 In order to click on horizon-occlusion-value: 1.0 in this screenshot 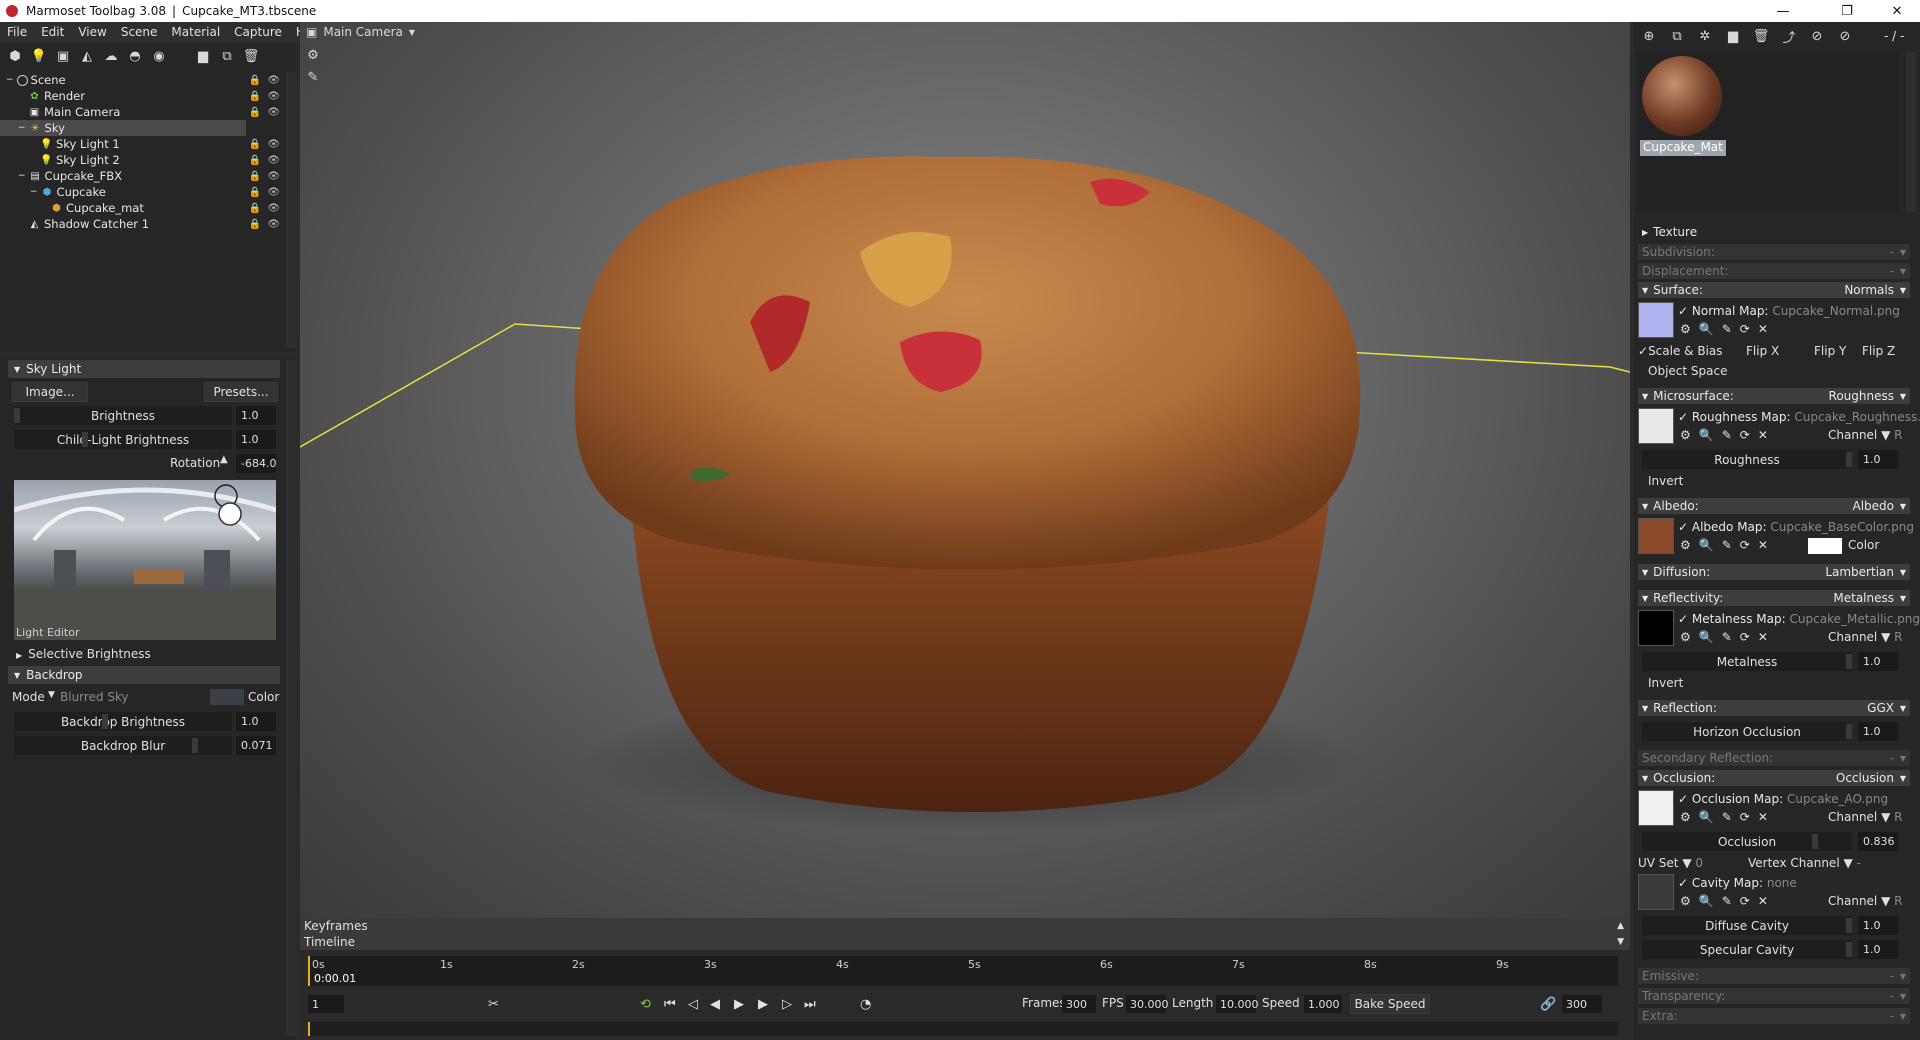, I will do `click(1878, 731)`.